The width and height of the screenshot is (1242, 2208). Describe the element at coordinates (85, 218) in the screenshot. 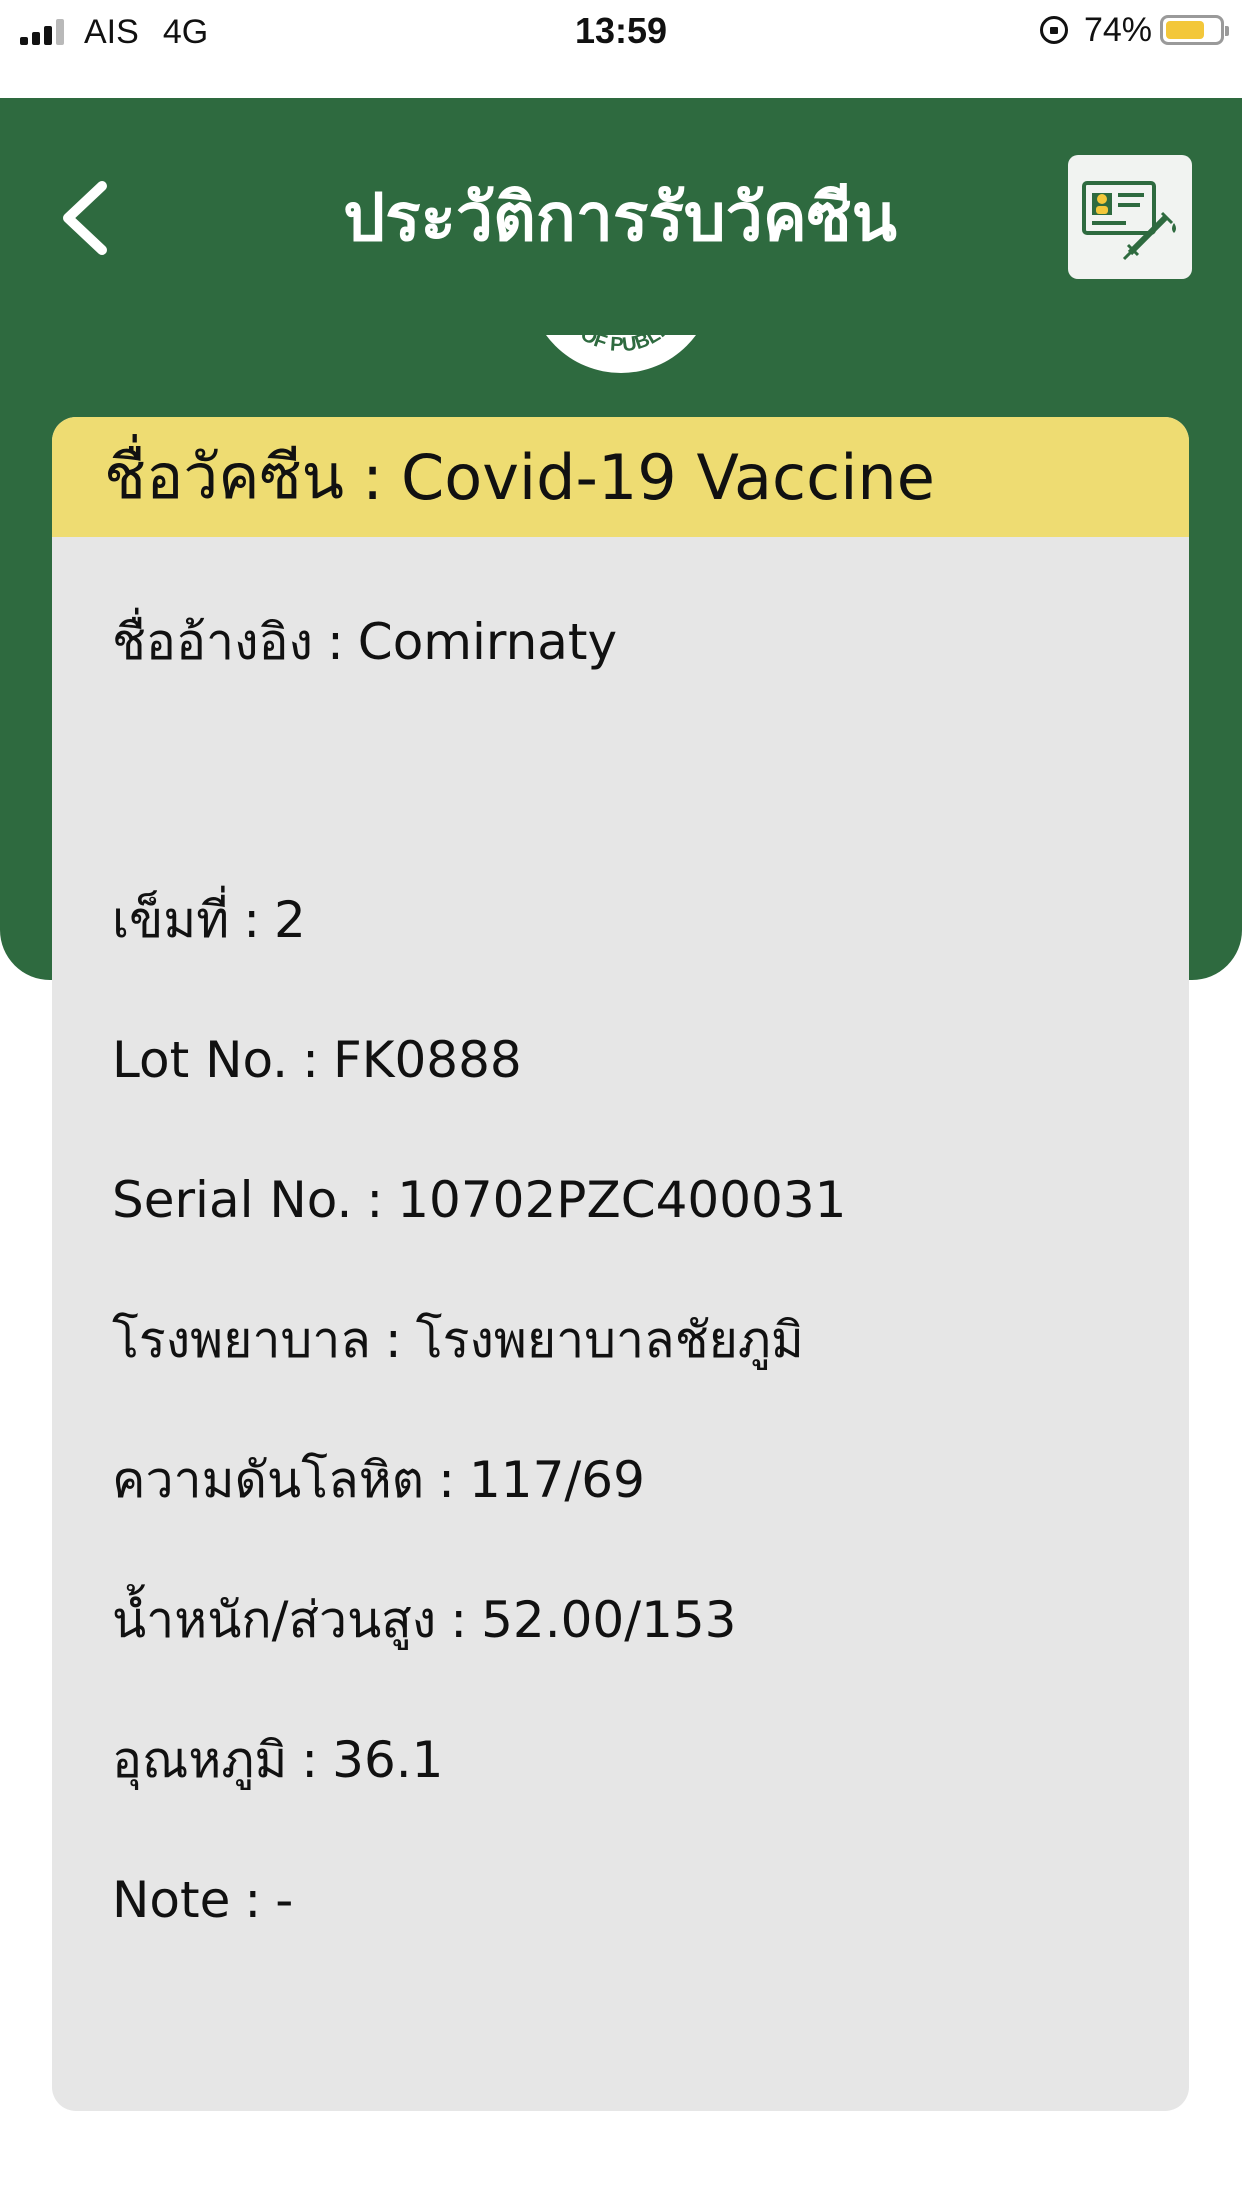

I see `chevron-left-icon` at that location.